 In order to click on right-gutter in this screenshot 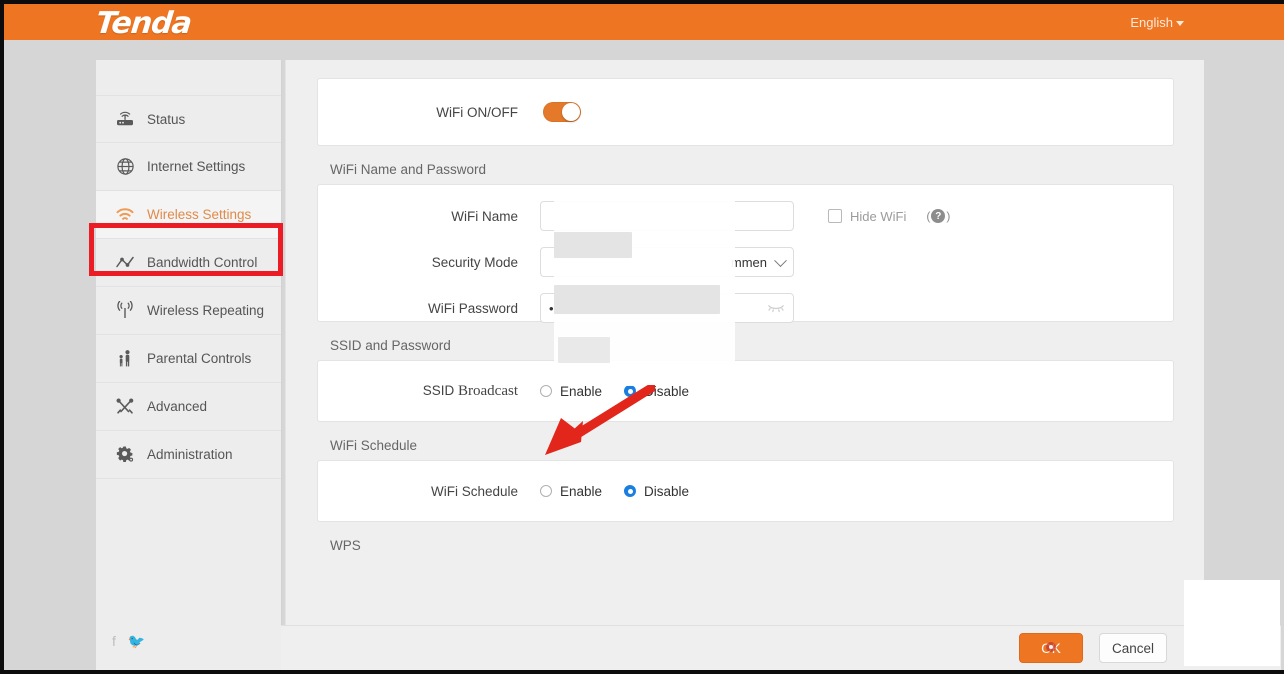, I will do `click(1244, 365)`.